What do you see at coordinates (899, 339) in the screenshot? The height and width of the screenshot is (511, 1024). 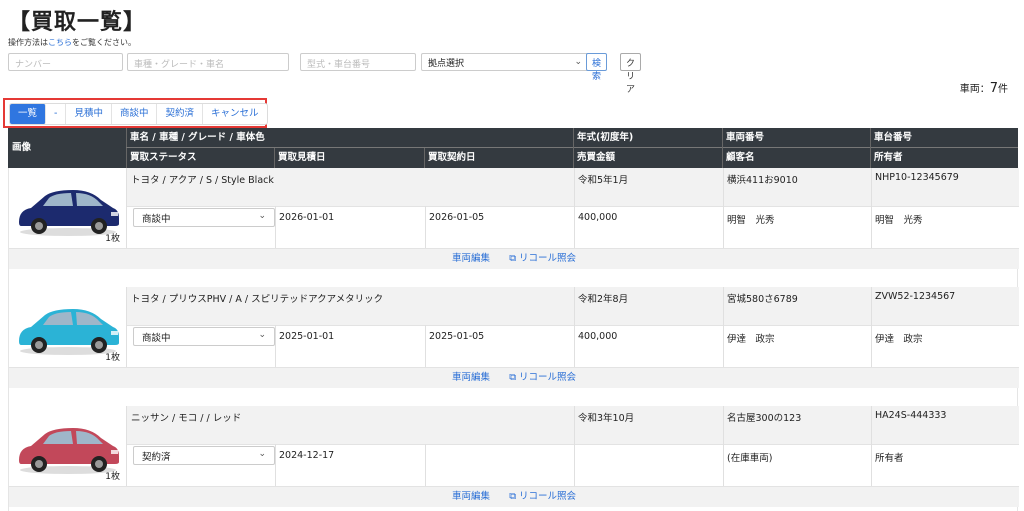 I see `owner-name: 伊達 政宗` at bounding box center [899, 339].